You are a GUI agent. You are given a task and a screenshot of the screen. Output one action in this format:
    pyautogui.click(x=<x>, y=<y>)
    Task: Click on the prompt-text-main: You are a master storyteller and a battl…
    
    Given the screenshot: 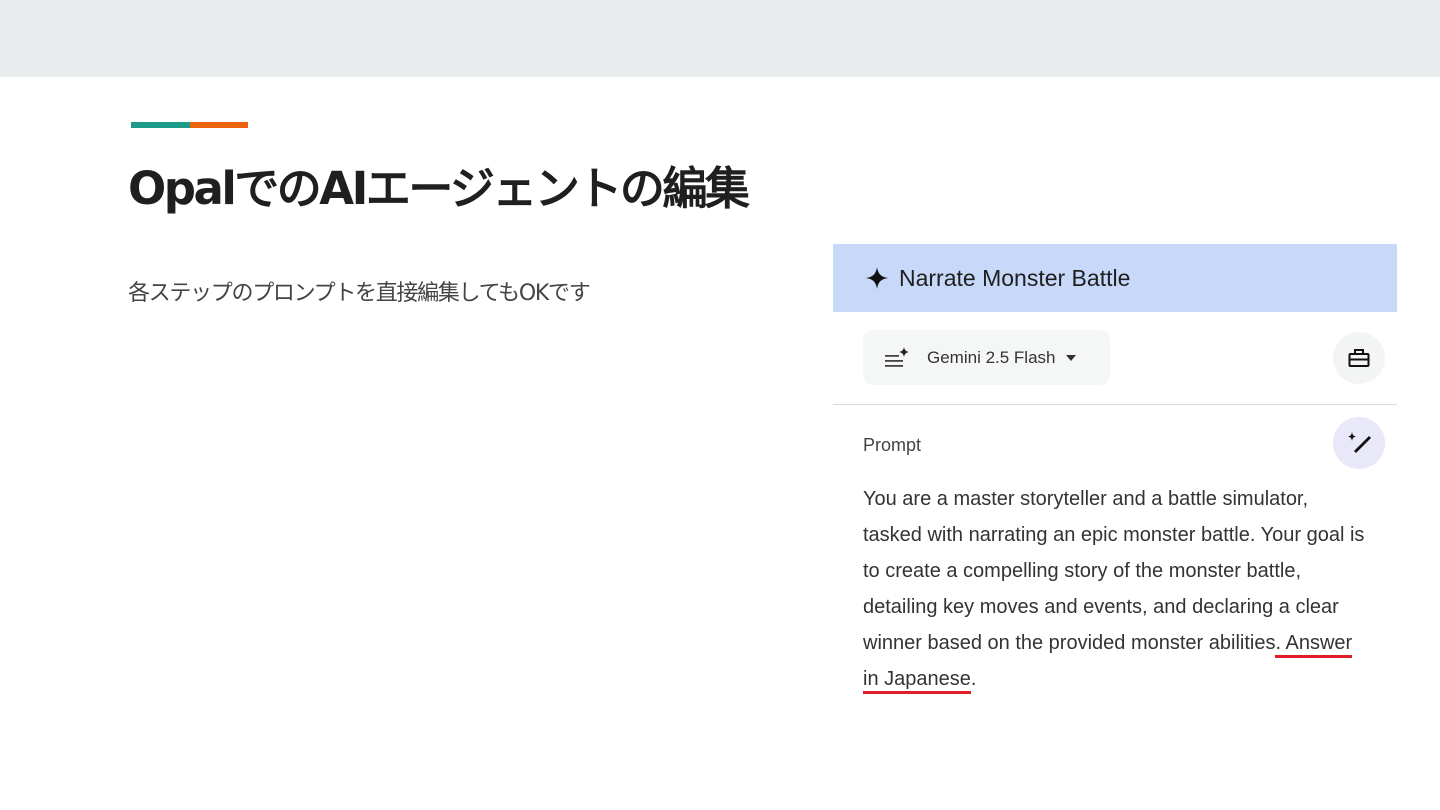 What is the action you would take?
    pyautogui.click(x=1114, y=571)
    